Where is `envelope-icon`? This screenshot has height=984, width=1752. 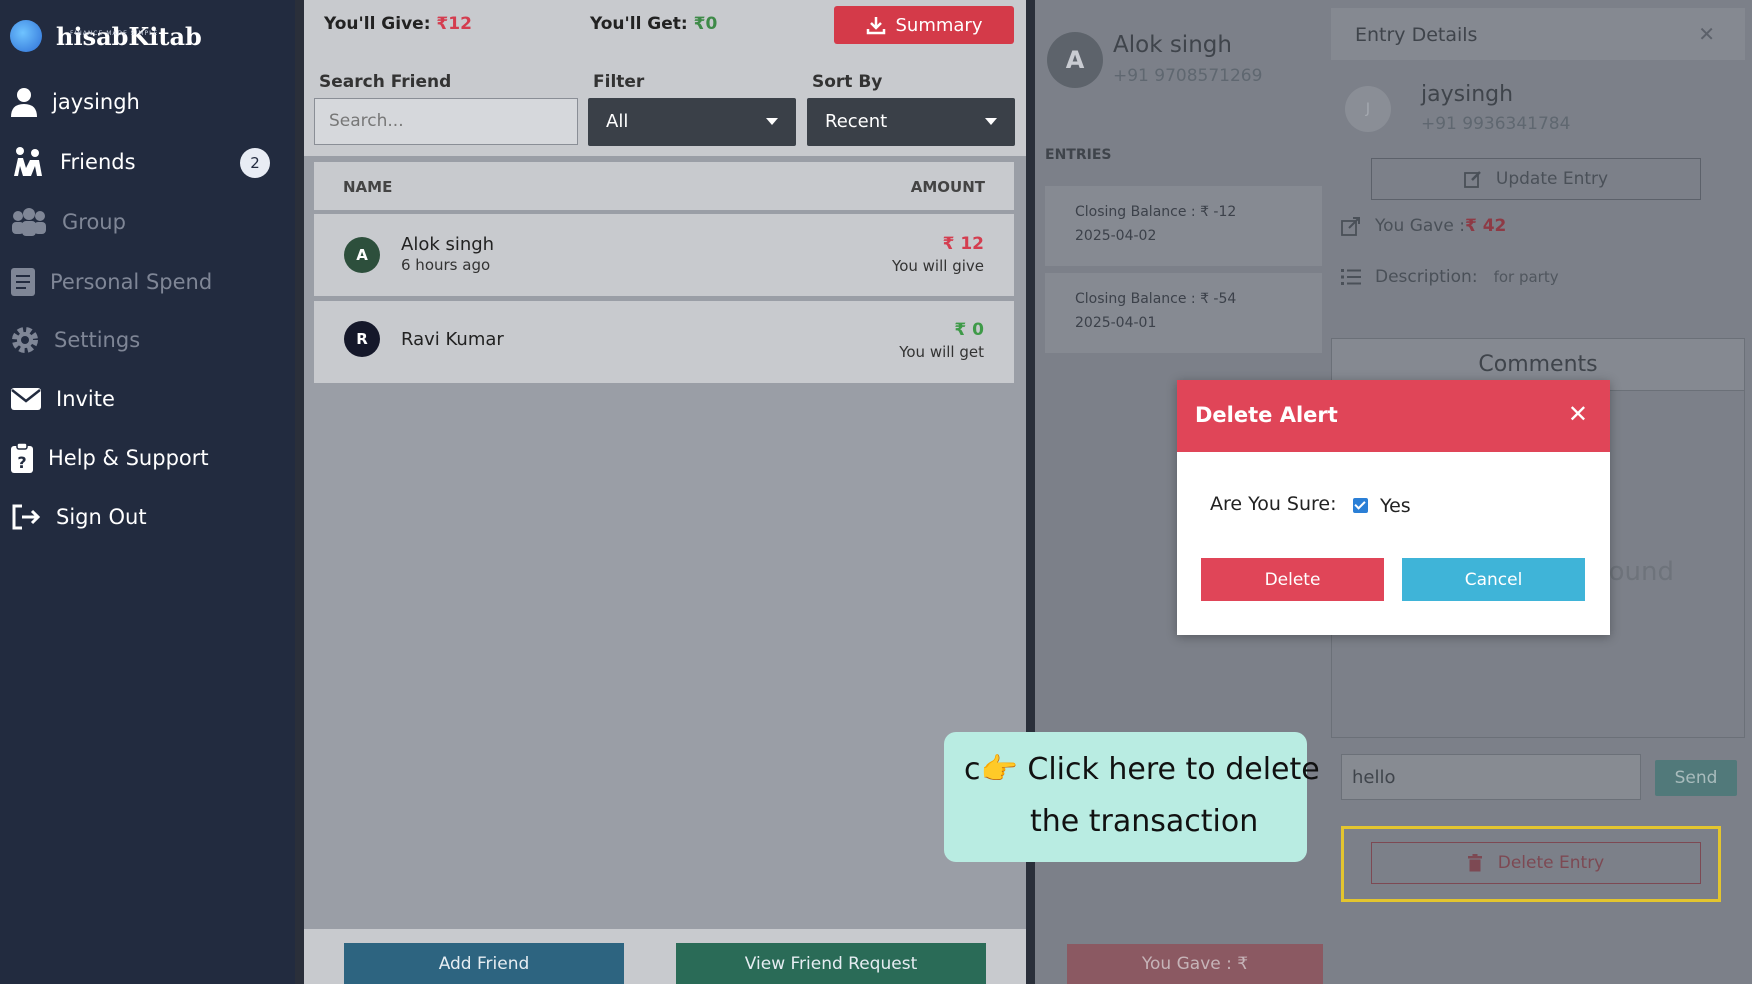
envelope-icon is located at coordinates (26, 399).